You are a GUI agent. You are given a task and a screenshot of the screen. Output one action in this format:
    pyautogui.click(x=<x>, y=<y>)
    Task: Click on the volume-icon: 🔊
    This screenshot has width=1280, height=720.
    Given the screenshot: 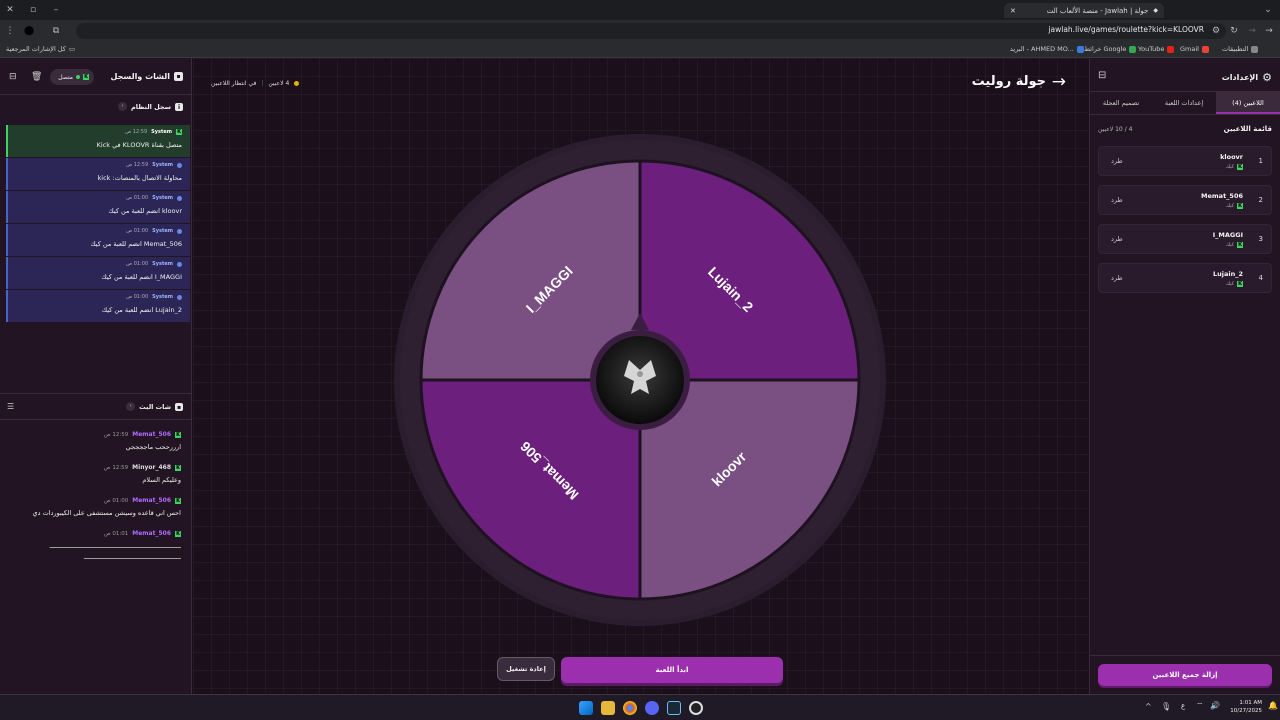 What is the action you would take?
    pyautogui.click(x=1215, y=705)
    